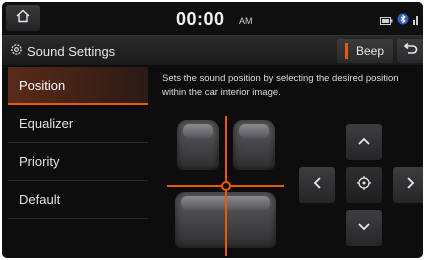 This screenshot has height=260, width=425. Describe the element at coordinates (416, 21) in the screenshot. I see `signal-icon` at that location.